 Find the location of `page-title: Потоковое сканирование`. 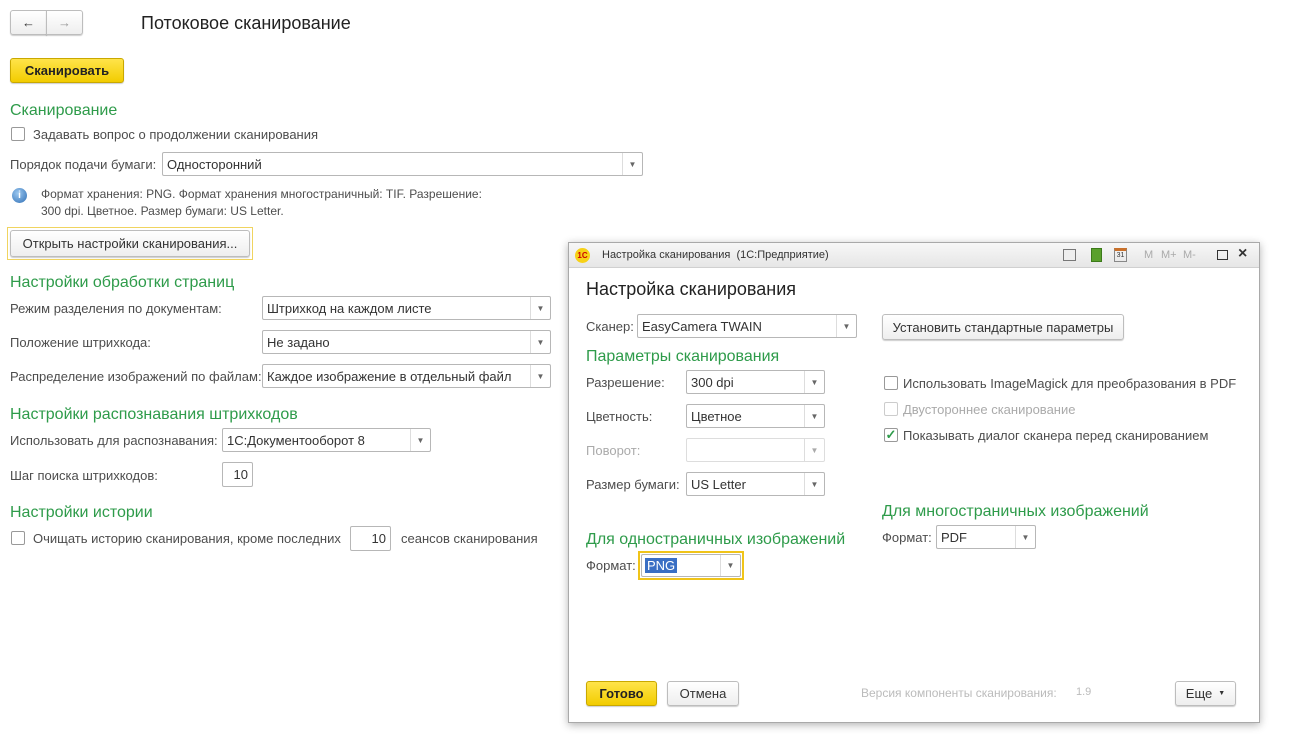

page-title: Потоковое сканирование is located at coordinates (246, 23).